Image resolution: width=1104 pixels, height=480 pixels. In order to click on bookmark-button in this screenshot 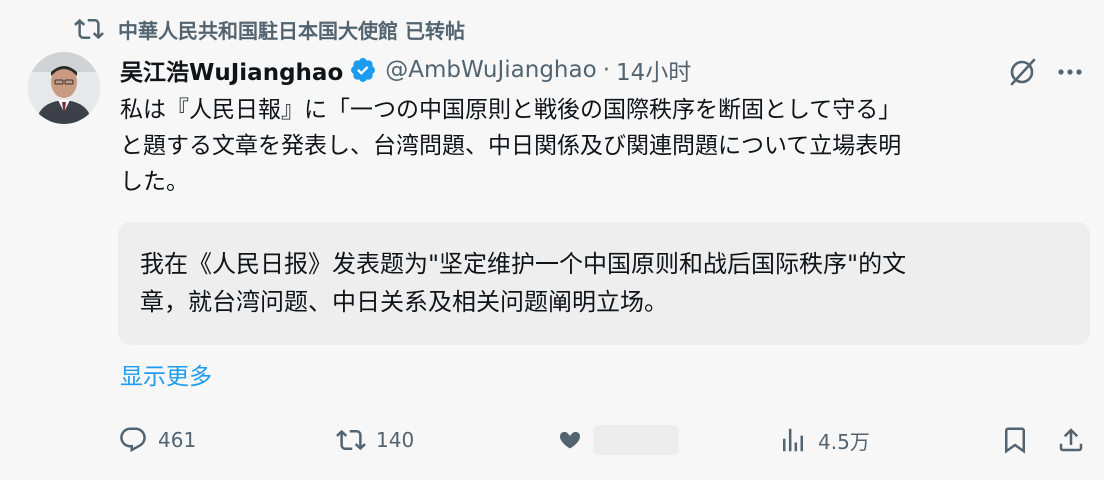, I will do `click(1015, 440)`.